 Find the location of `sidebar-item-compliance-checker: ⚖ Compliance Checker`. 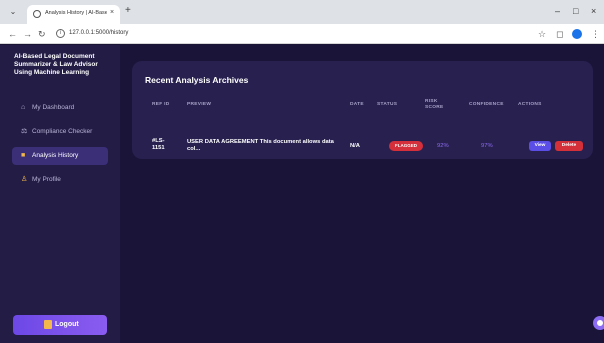

sidebar-item-compliance-checker: ⚖ Compliance Checker is located at coordinates (60, 132).